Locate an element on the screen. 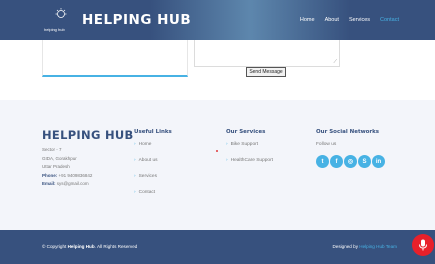  email-value: sys@gmail.com is located at coordinates (72, 183).